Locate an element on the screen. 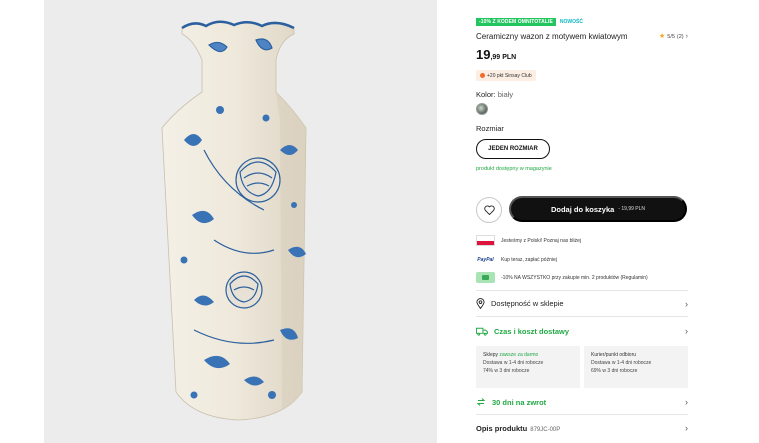 This screenshot has width=759, height=443. info-made-in: Jesteśmy z Polski! Poznaj nas bliżej is located at coordinates (528, 240).